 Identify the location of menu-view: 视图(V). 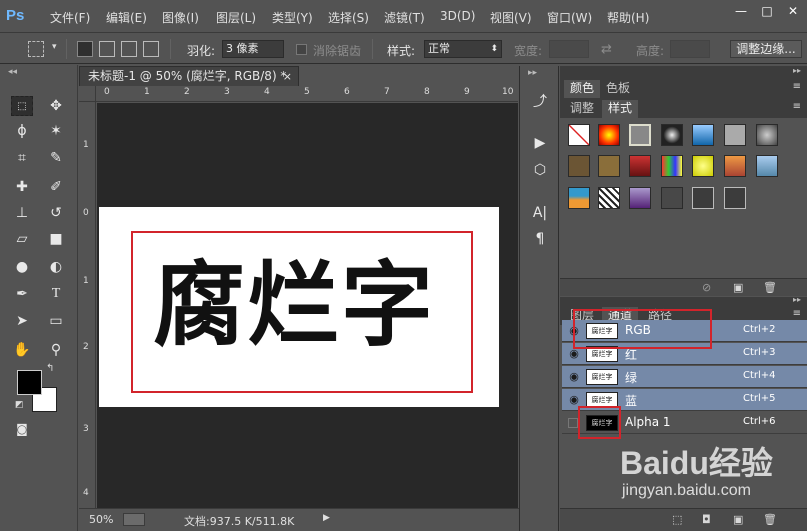
(511, 17).